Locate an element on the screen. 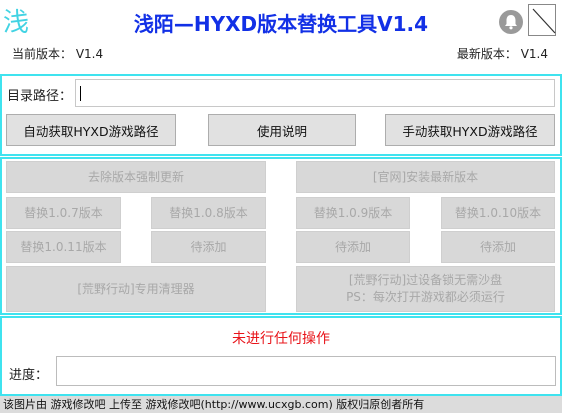 This screenshot has width=562, height=413. close-icon is located at coordinates (544, 21).